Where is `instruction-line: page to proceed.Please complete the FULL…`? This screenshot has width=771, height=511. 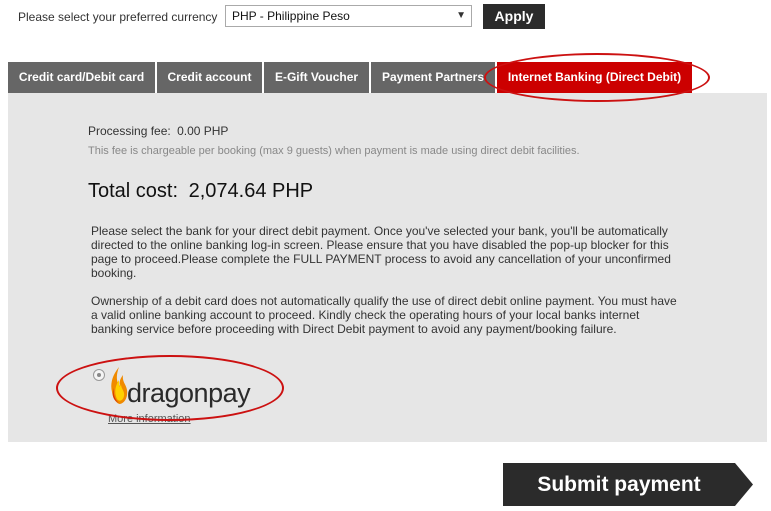
instruction-line: page to proceed.Please complete the FULL… is located at coordinates (381, 259).